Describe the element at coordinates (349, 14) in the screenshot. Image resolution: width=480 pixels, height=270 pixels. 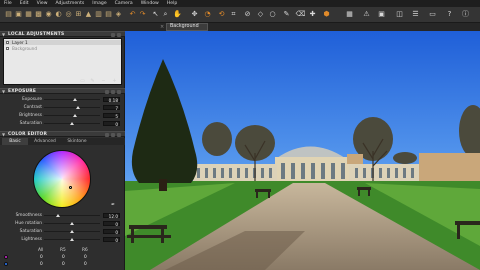
I see `grid-icon: ▦` at that location.